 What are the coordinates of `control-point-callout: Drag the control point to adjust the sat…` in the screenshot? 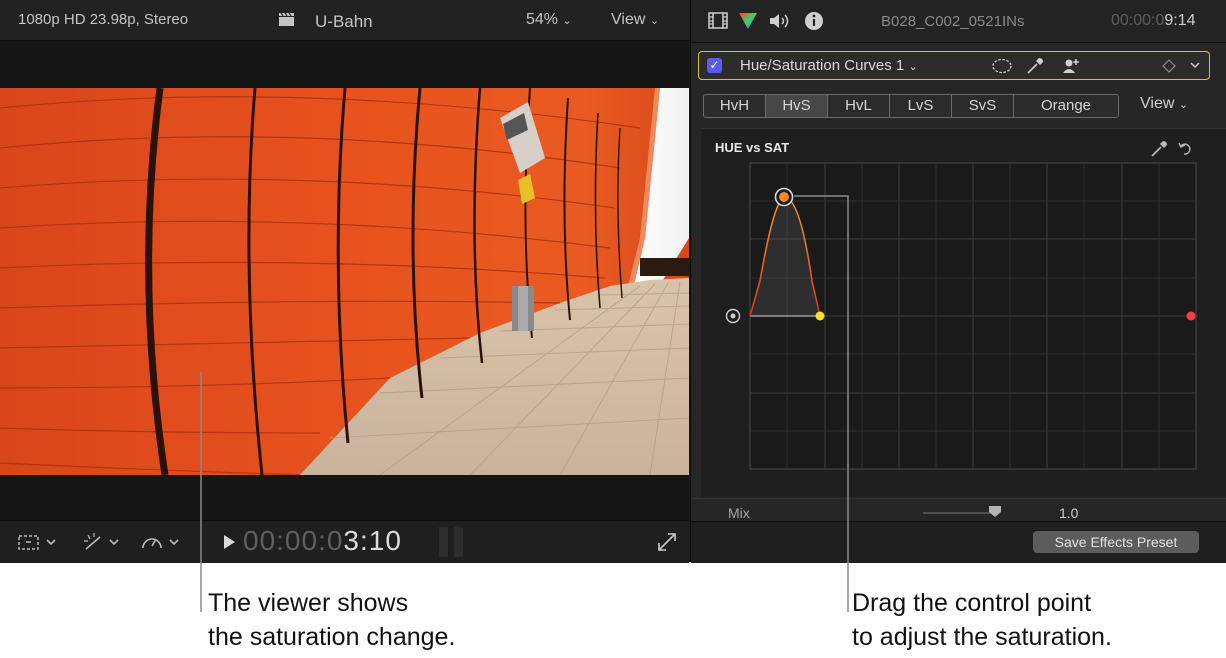 It's located at (982, 620).